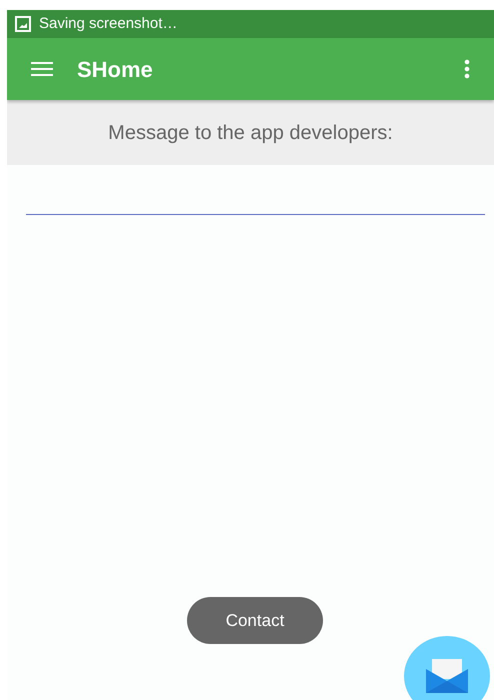  What do you see at coordinates (115, 70) in the screenshot?
I see `app-title: SHome` at bounding box center [115, 70].